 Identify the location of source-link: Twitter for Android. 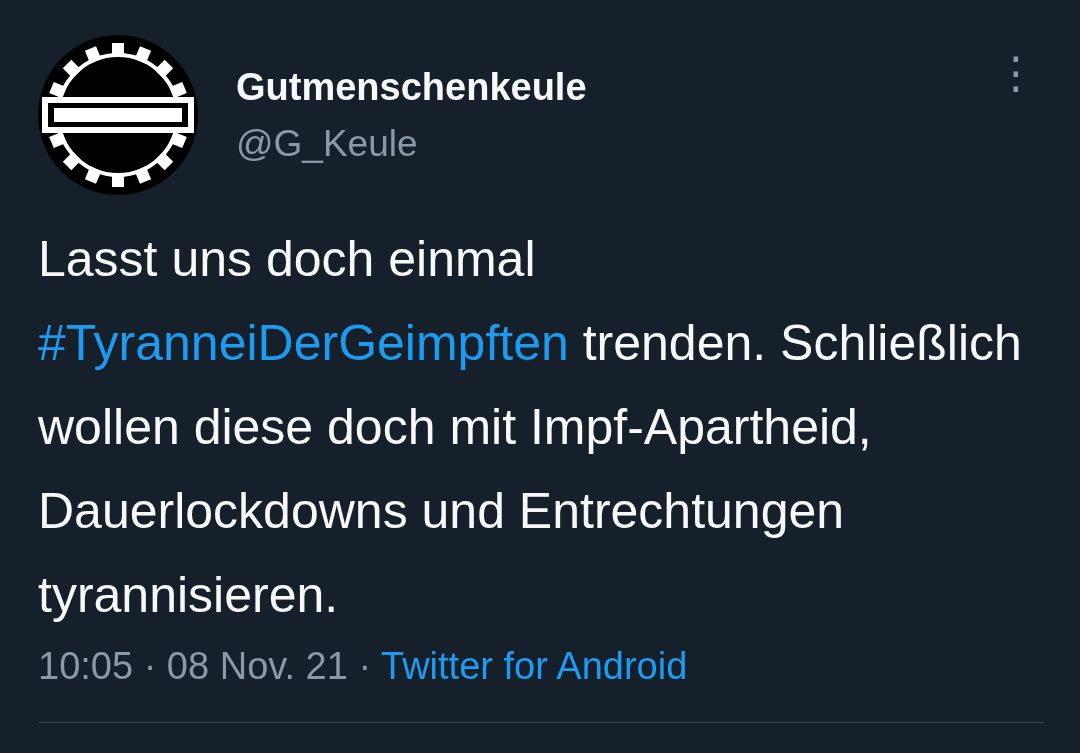
(534, 666).